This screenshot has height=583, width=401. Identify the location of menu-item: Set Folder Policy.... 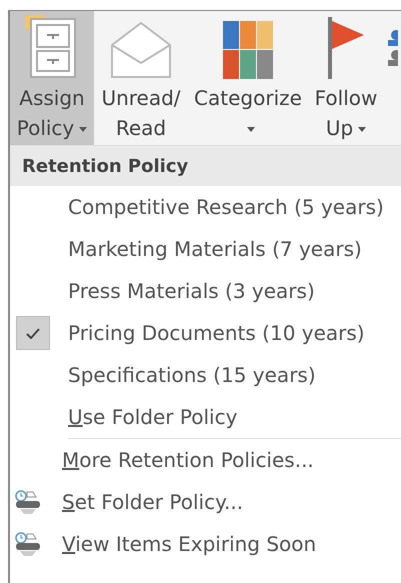
(153, 502).